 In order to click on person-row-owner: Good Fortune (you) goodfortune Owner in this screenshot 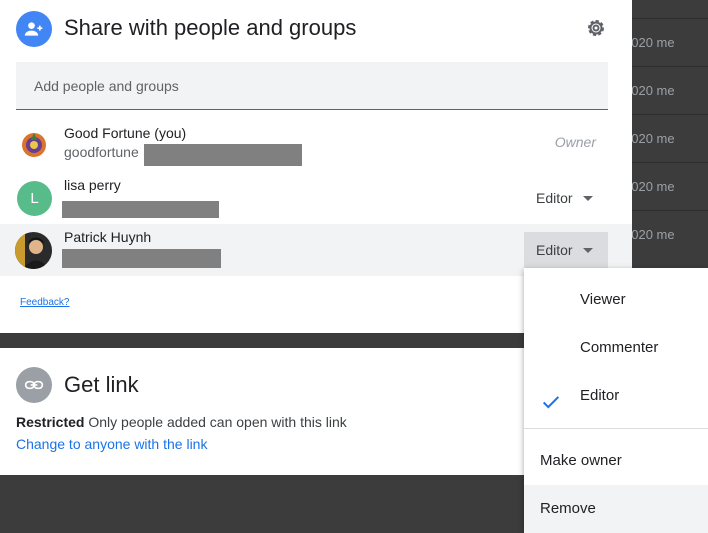, I will do `click(316, 146)`.